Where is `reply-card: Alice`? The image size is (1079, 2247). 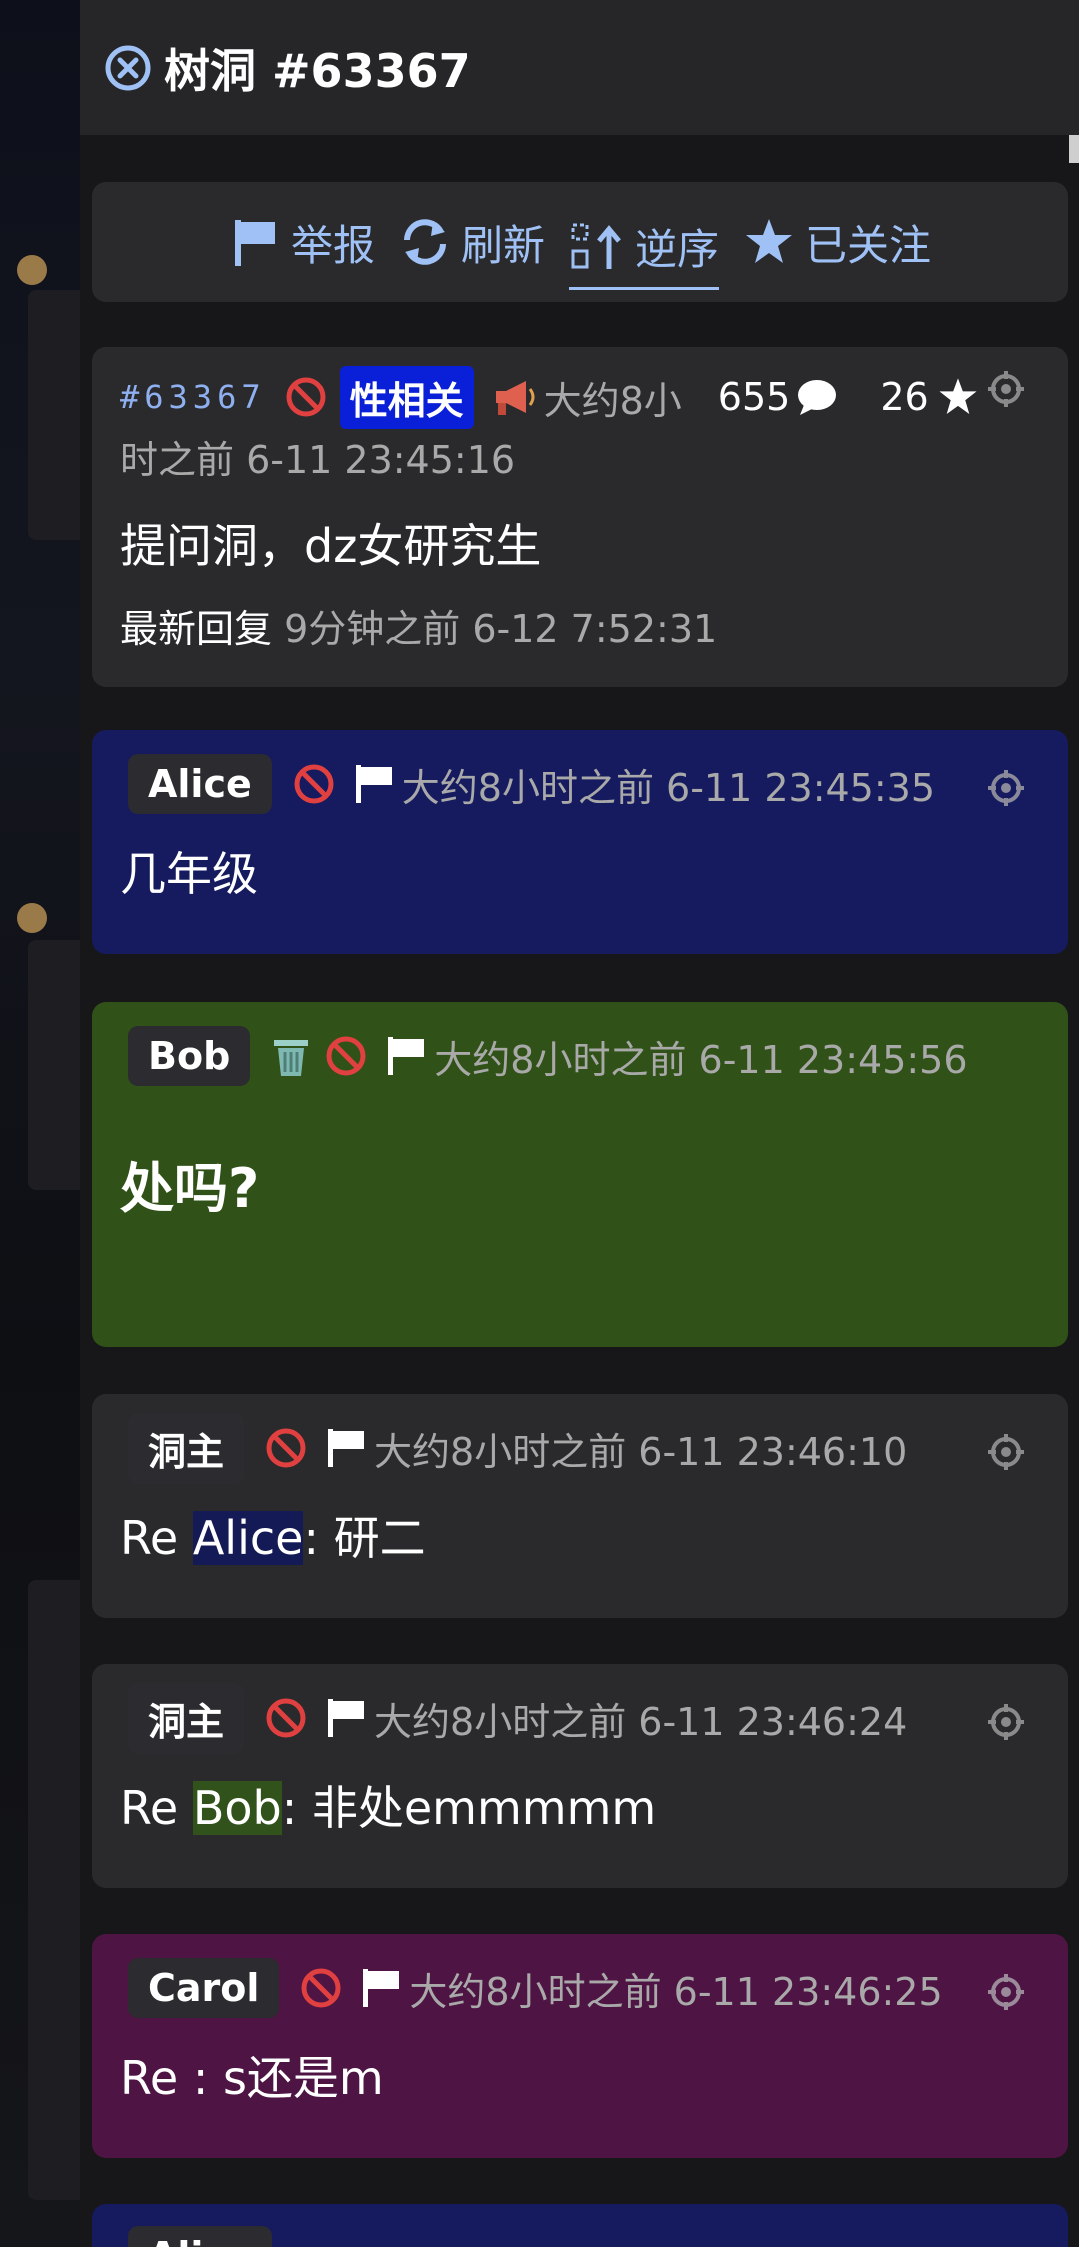
reply-card: Alice is located at coordinates (580, 2225).